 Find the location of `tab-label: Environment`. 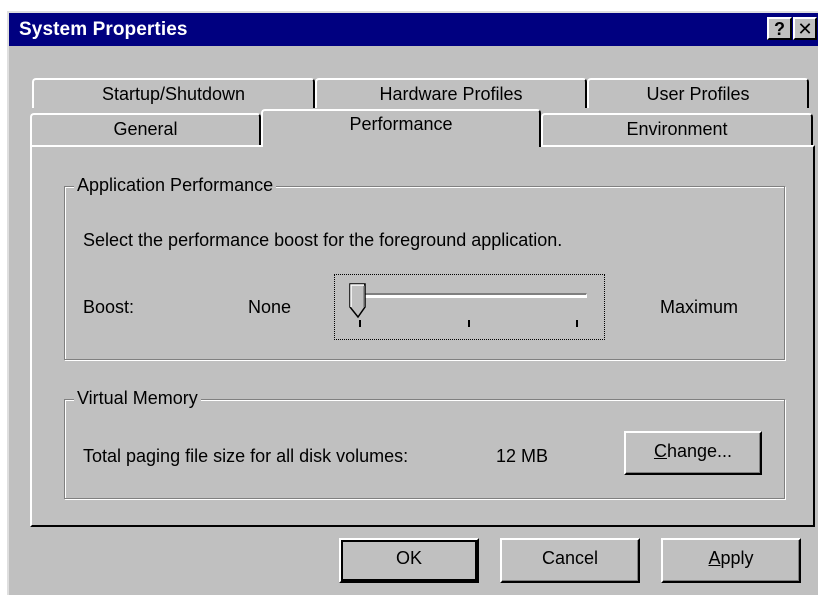

tab-label: Environment is located at coordinates (677, 129).